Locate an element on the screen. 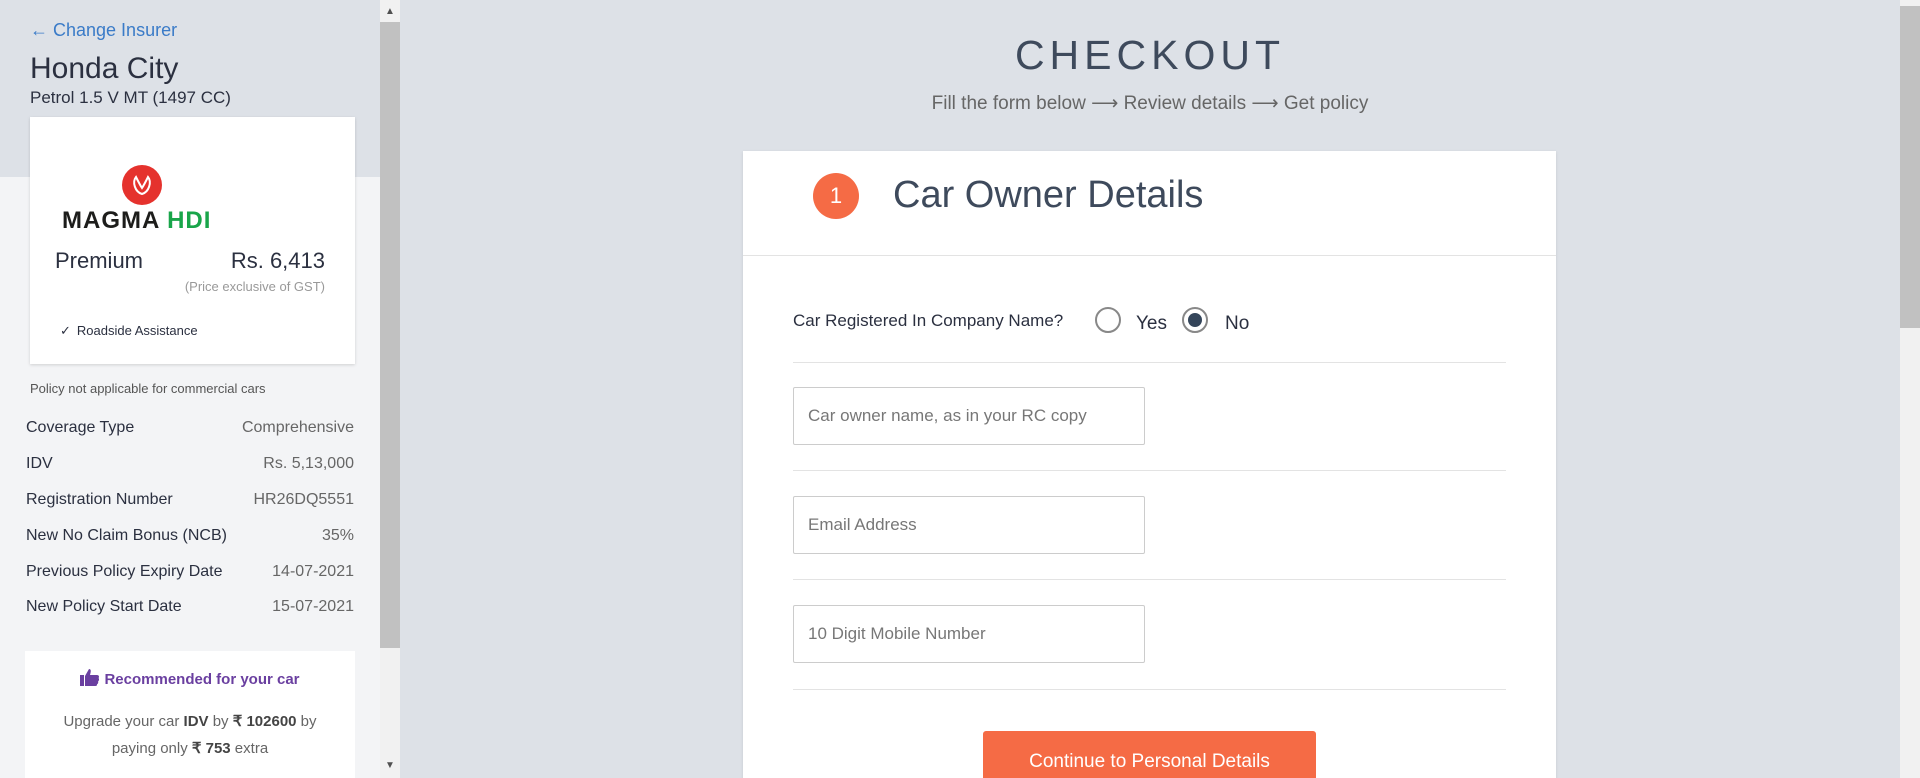 This screenshot has height=778, width=1920. detail-label: New Policy Start Date is located at coordinates (104, 606).